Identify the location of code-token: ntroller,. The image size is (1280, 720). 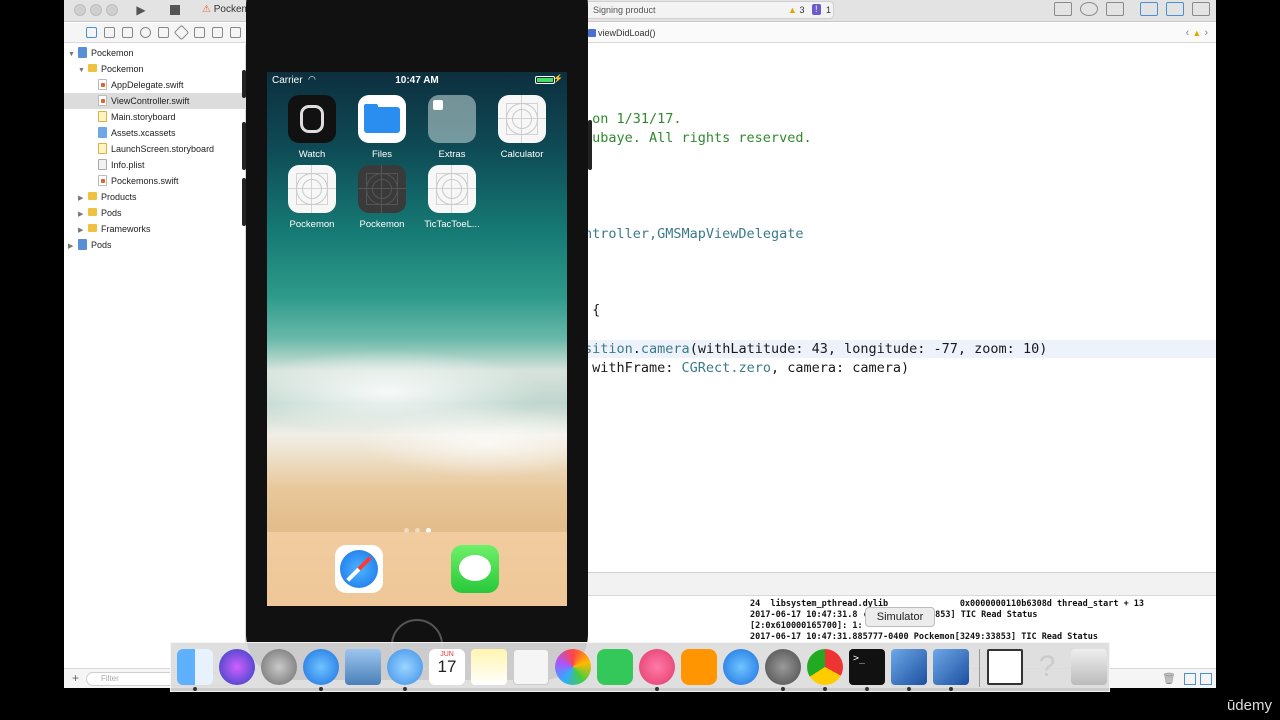
(621, 234).